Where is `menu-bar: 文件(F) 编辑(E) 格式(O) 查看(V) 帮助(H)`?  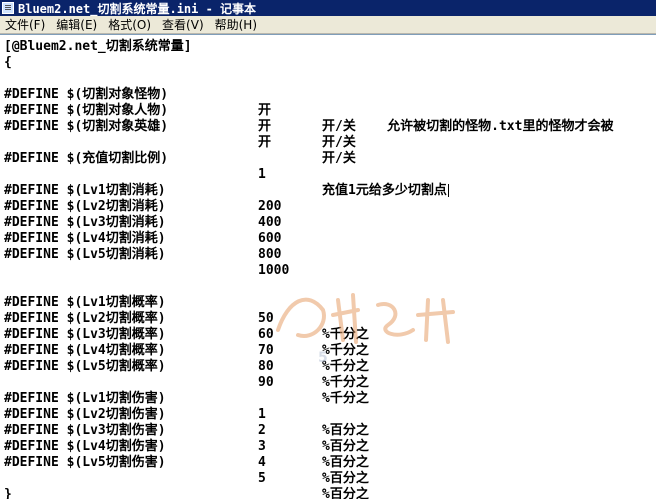
menu-bar: 文件(F) 编辑(E) 格式(O) 查看(V) 帮助(H) is located at coordinates (328, 25).